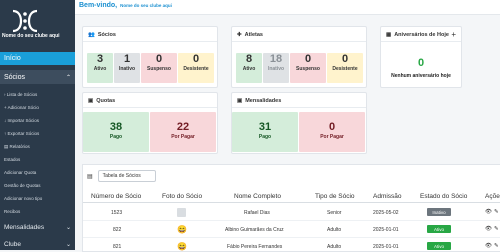  What do you see at coordinates (24, 227) in the screenshot?
I see `sidebar-item-label: Mensalidades` at bounding box center [24, 227].